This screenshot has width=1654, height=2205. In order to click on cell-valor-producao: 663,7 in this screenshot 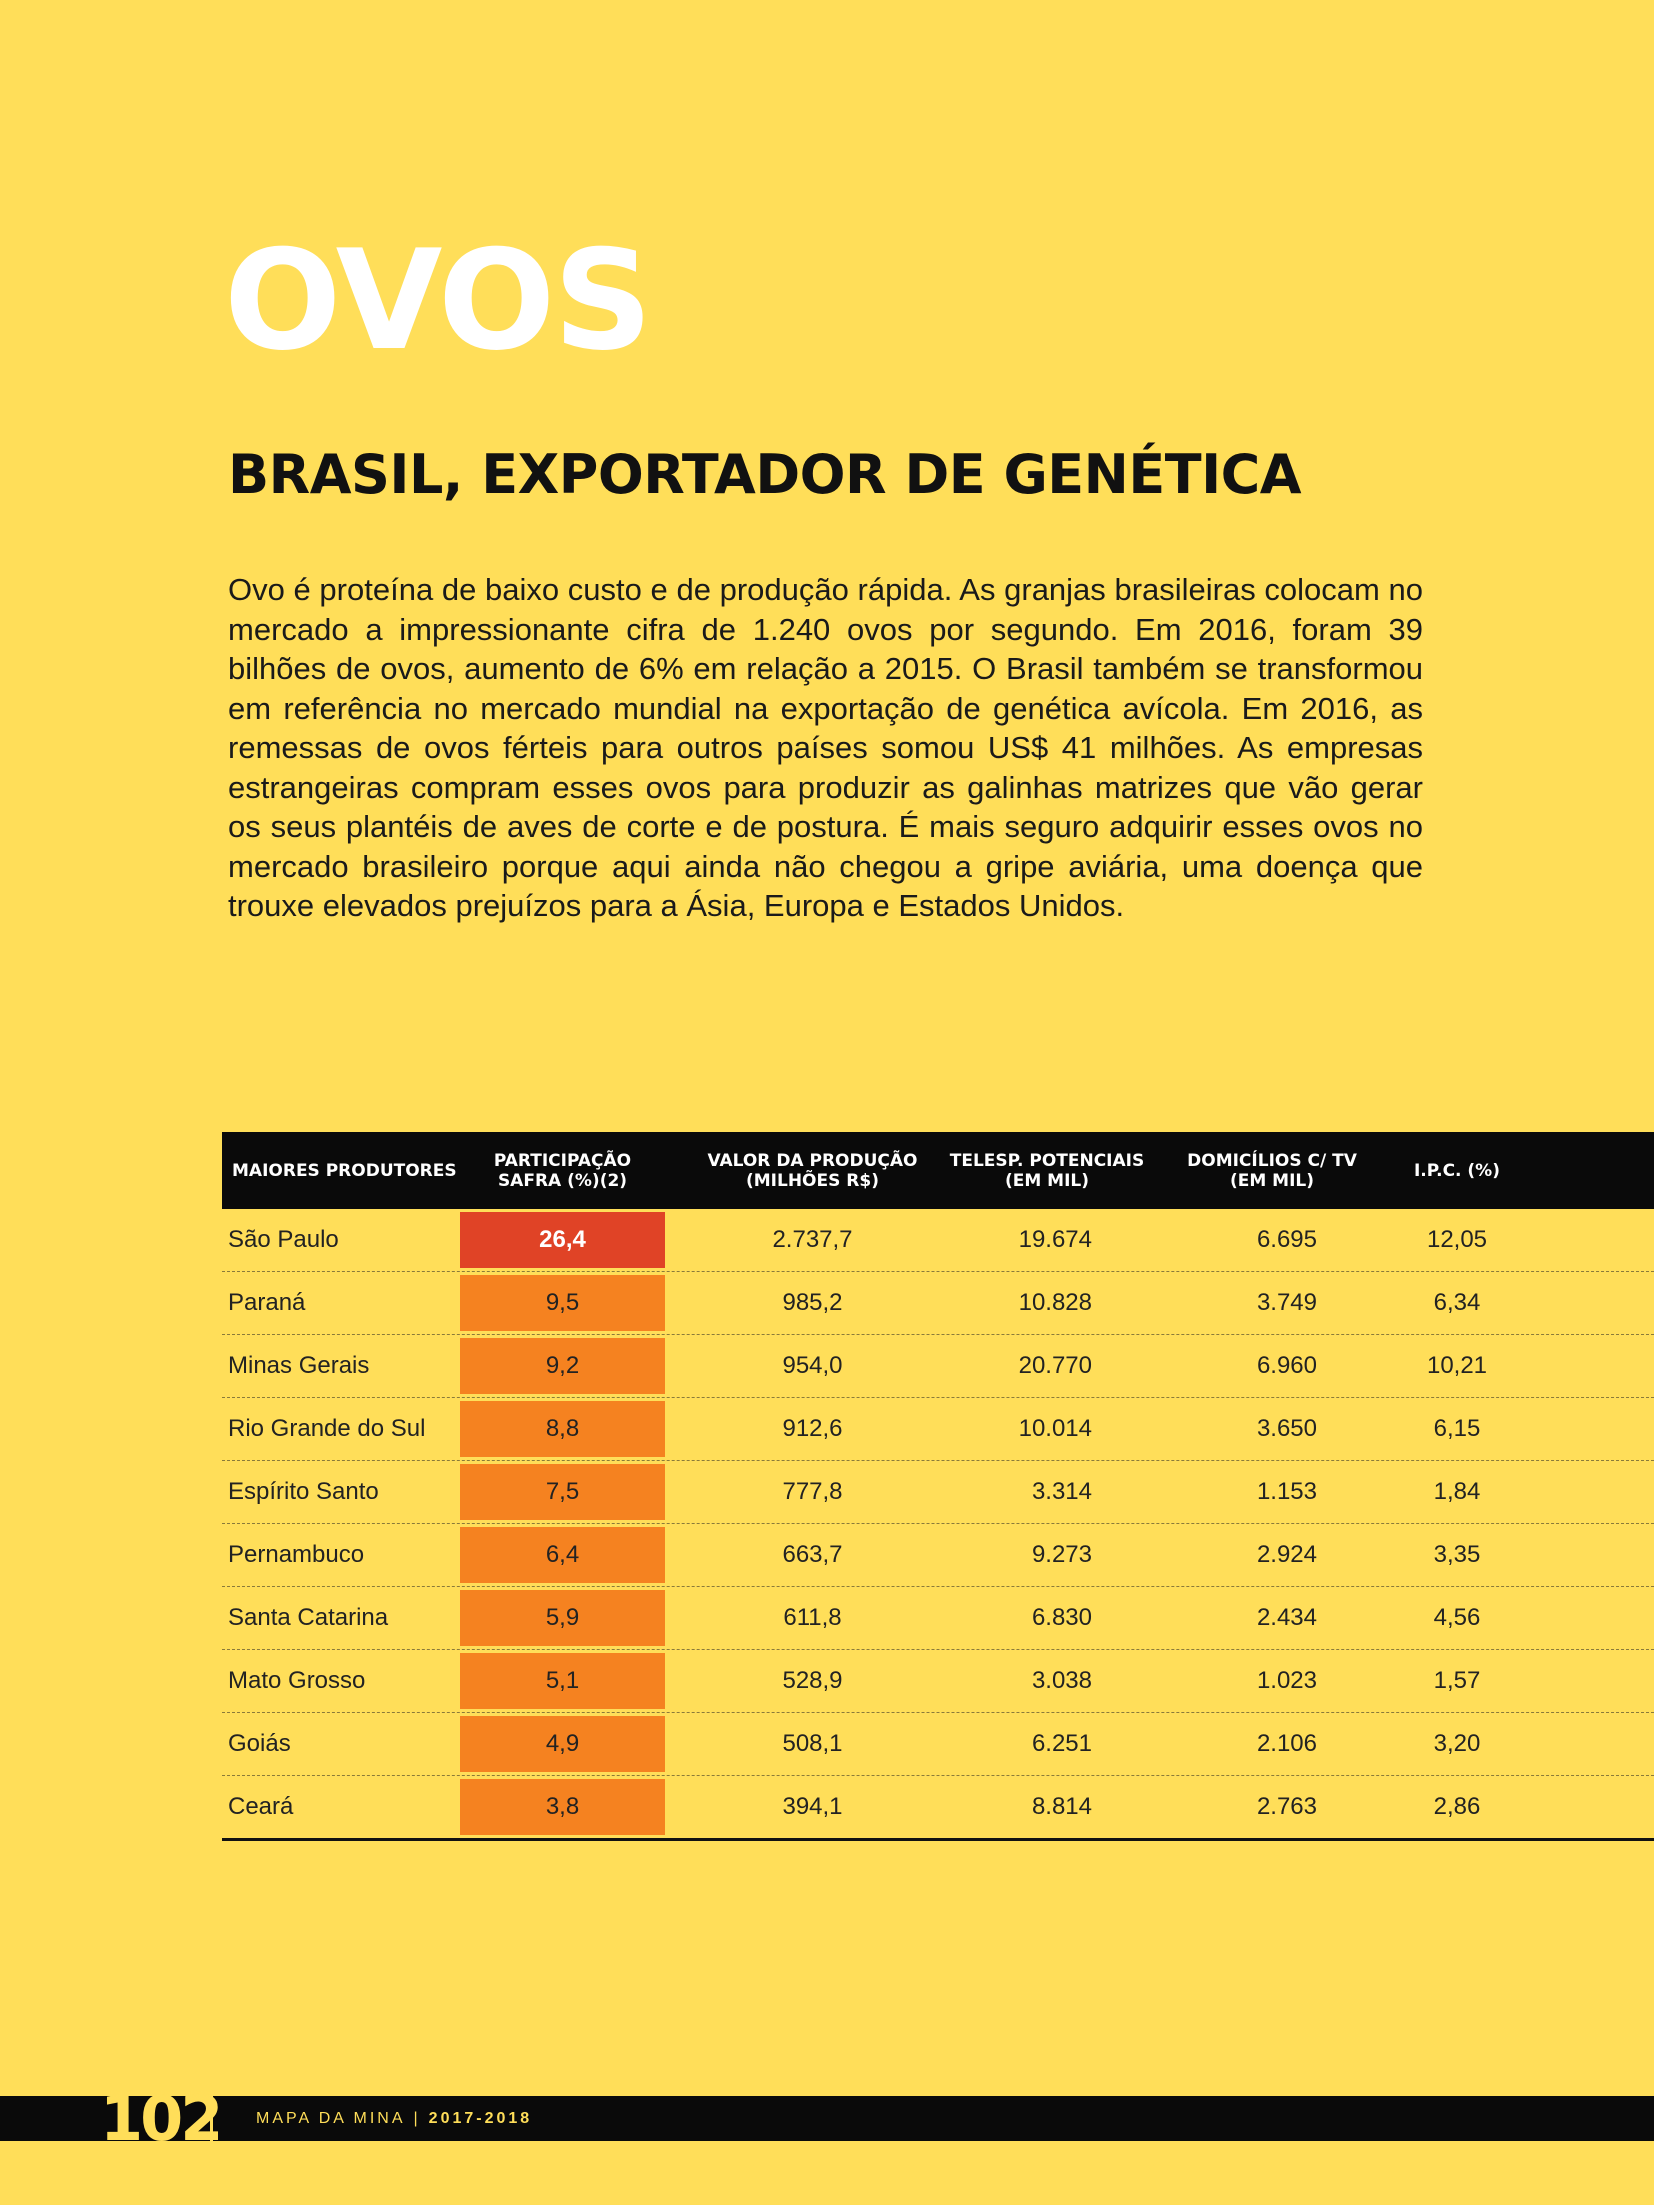, I will do `click(812, 1554)`.